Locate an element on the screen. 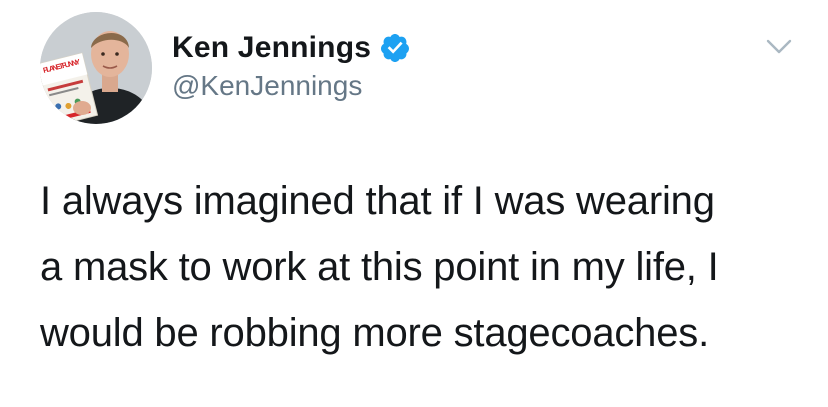  author-handle: @KenJennings is located at coordinates (267, 86).